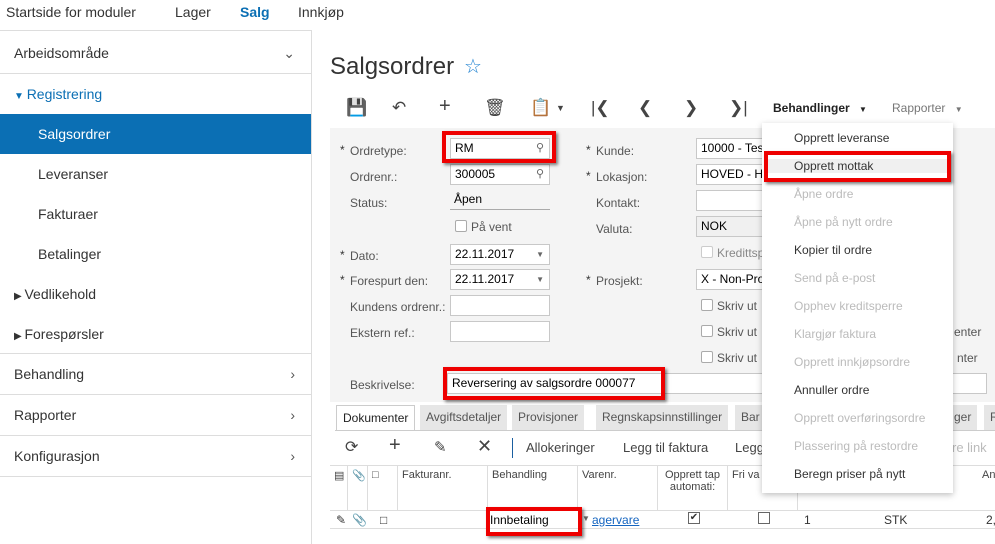 The width and height of the screenshot is (995, 544). I want to click on forespurt-label: Forespurt den:, so click(389, 281).